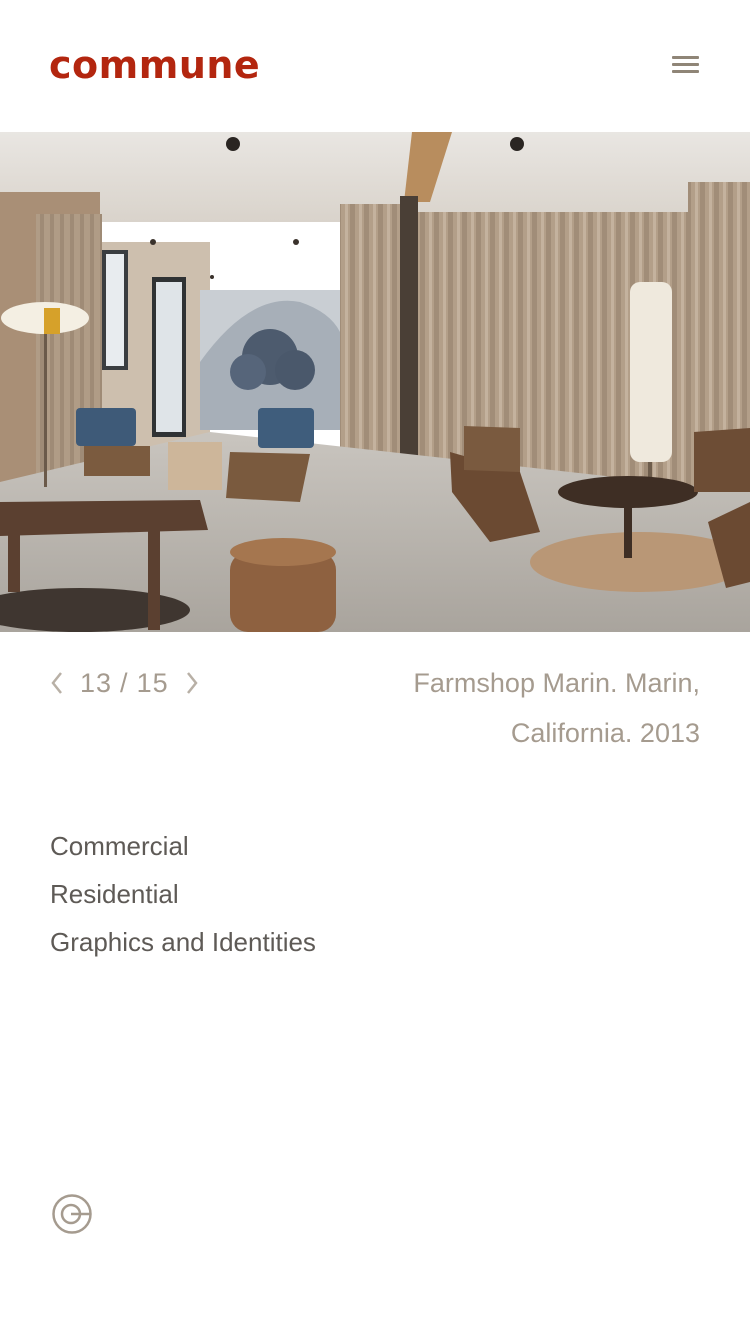 The image size is (750, 1334). What do you see at coordinates (686, 67) in the screenshot?
I see `menu-button` at bounding box center [686, 67].